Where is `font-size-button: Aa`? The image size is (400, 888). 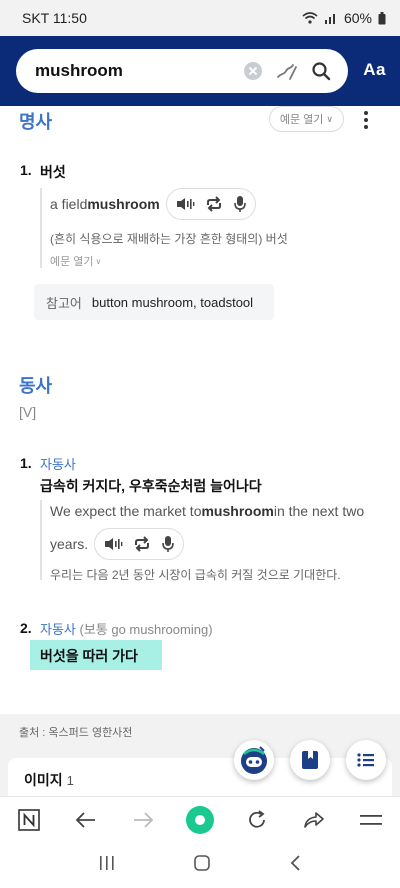 font-size-button: Aa is located at coordinates (374, 70).